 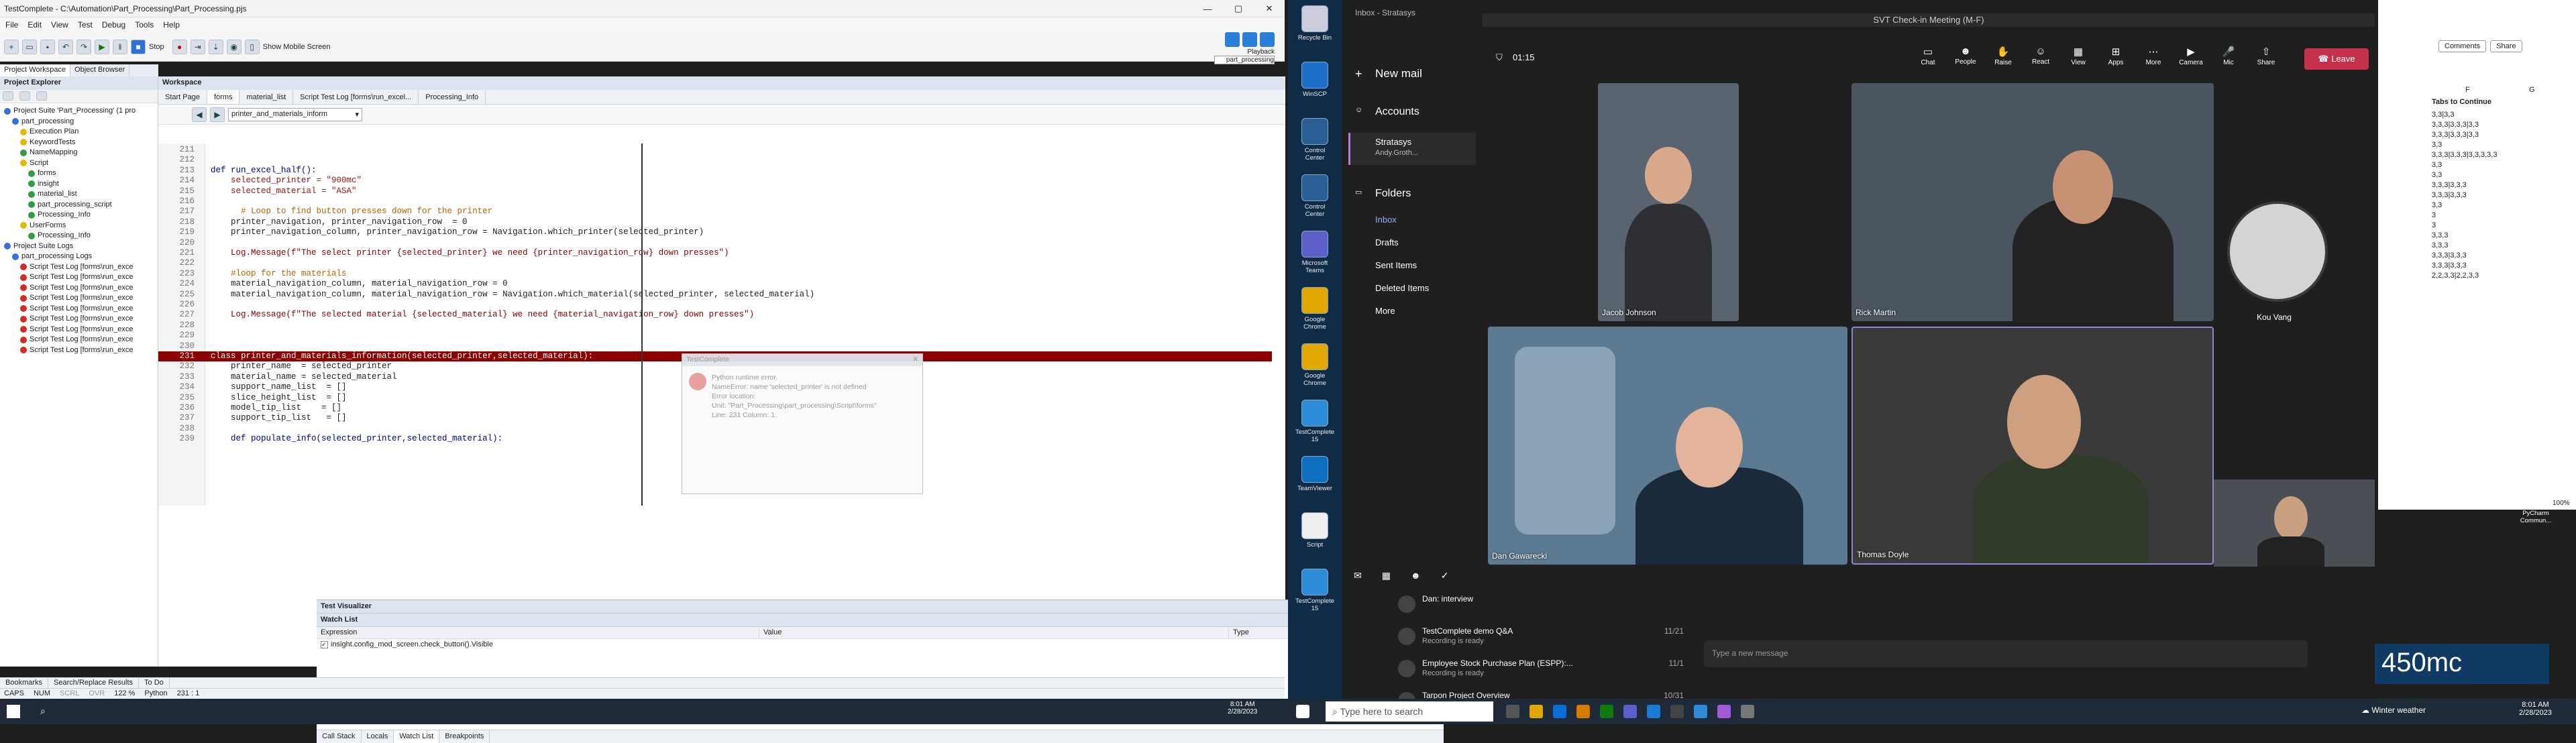 I want to click on tree-item: forms, so click(x=78, y=173).